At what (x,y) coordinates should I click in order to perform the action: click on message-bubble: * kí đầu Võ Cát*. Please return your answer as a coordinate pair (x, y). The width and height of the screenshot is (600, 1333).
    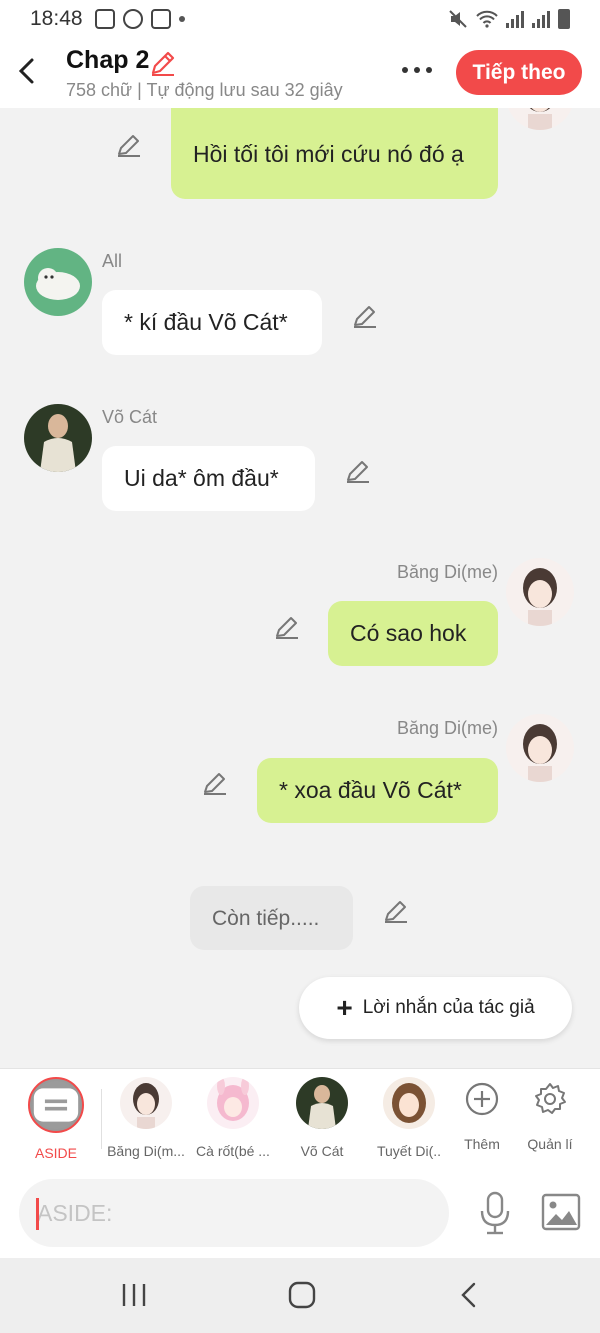
    Looking at the image, I should click on (212, 322).